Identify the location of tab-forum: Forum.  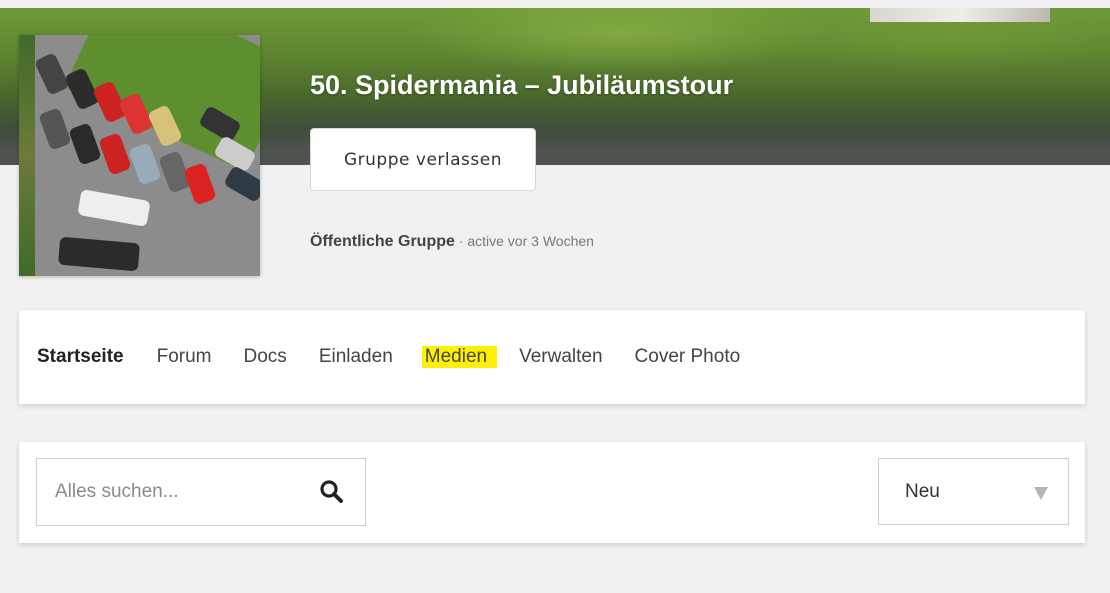
(184, 357).